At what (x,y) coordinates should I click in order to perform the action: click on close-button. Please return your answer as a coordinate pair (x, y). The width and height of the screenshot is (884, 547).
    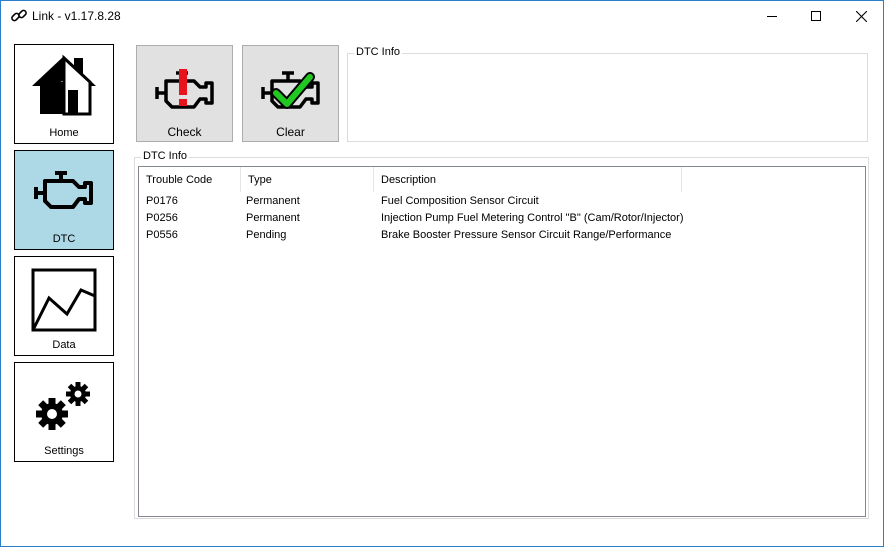
    Looking at the image, I should click on (861, 16).